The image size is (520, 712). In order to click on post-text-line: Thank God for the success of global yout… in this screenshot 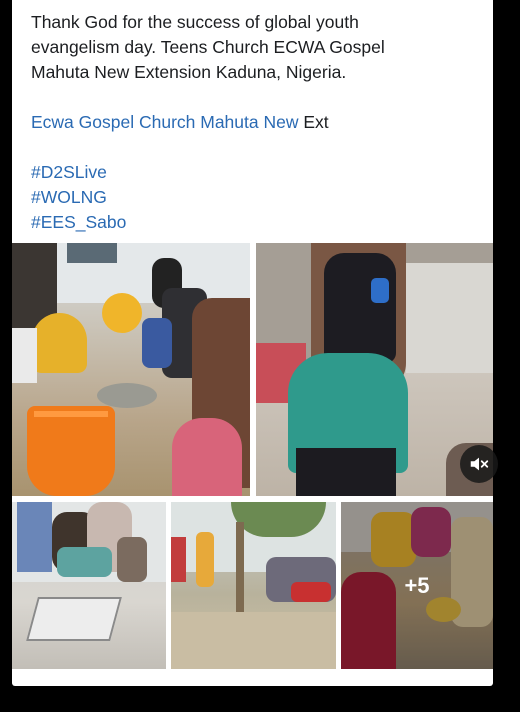, I will do `click(195, 22)`.